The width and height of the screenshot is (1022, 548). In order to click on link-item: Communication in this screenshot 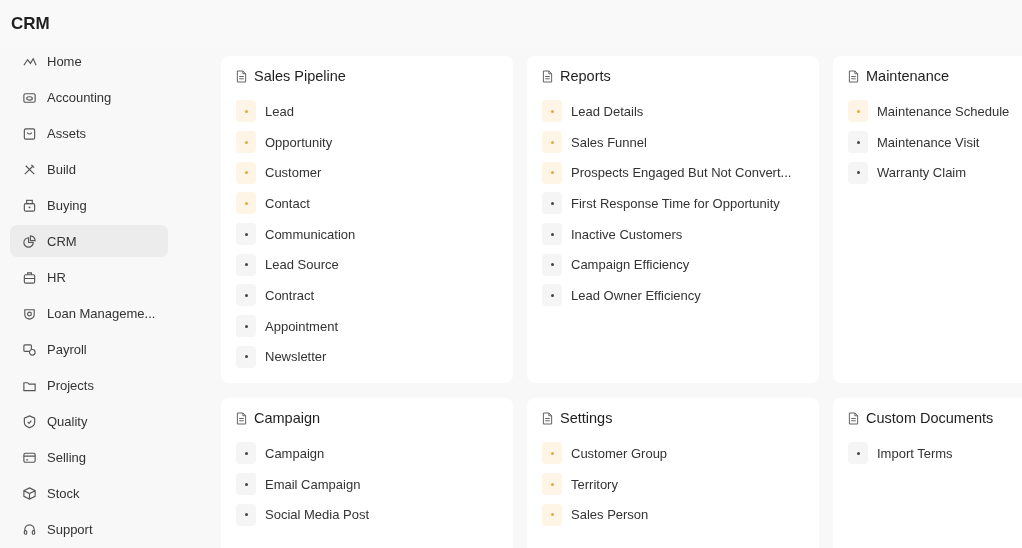, I will do `click(373, 234)`.